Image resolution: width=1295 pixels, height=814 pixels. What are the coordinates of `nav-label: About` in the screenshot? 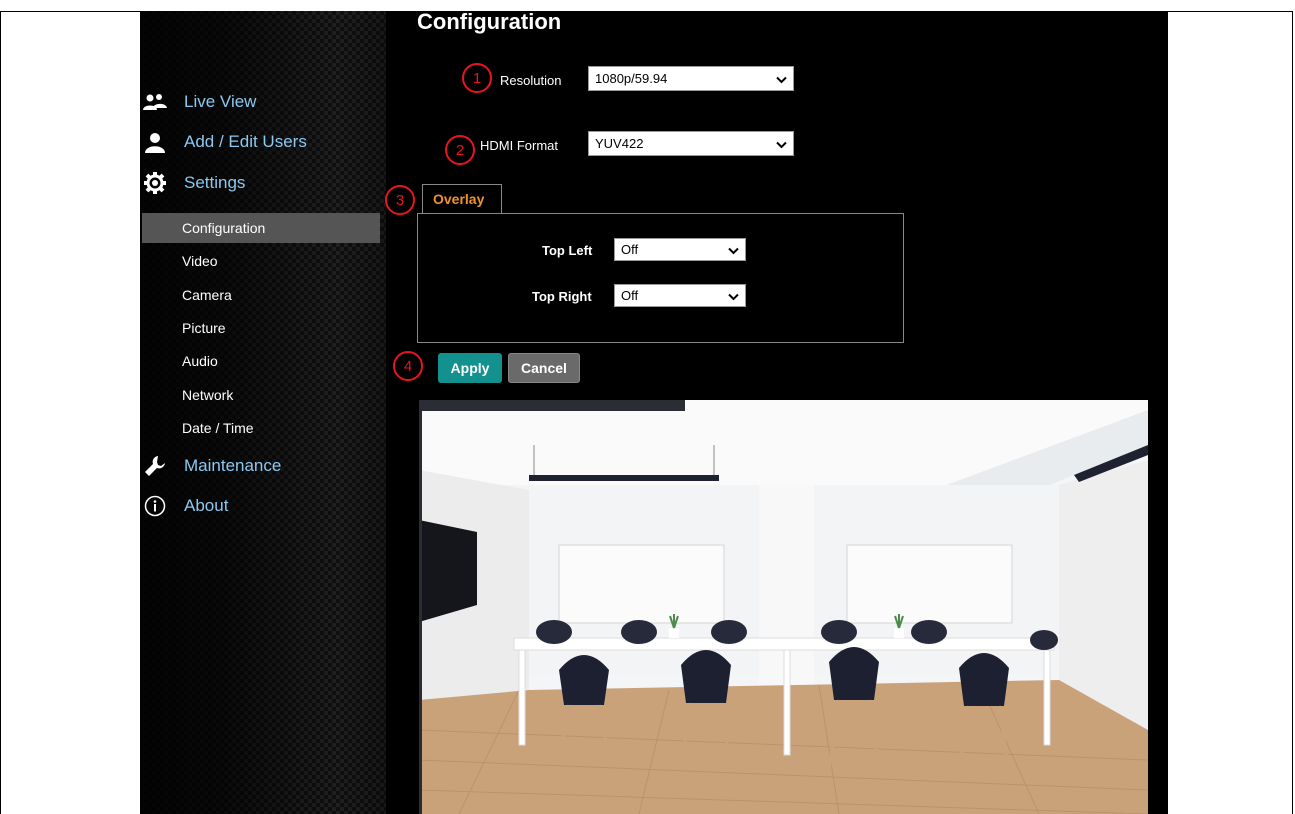 It's located at (206, 505).